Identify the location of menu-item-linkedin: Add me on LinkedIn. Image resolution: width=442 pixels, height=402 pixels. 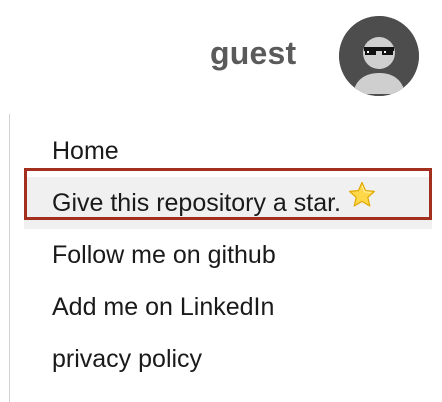
(226, 307).